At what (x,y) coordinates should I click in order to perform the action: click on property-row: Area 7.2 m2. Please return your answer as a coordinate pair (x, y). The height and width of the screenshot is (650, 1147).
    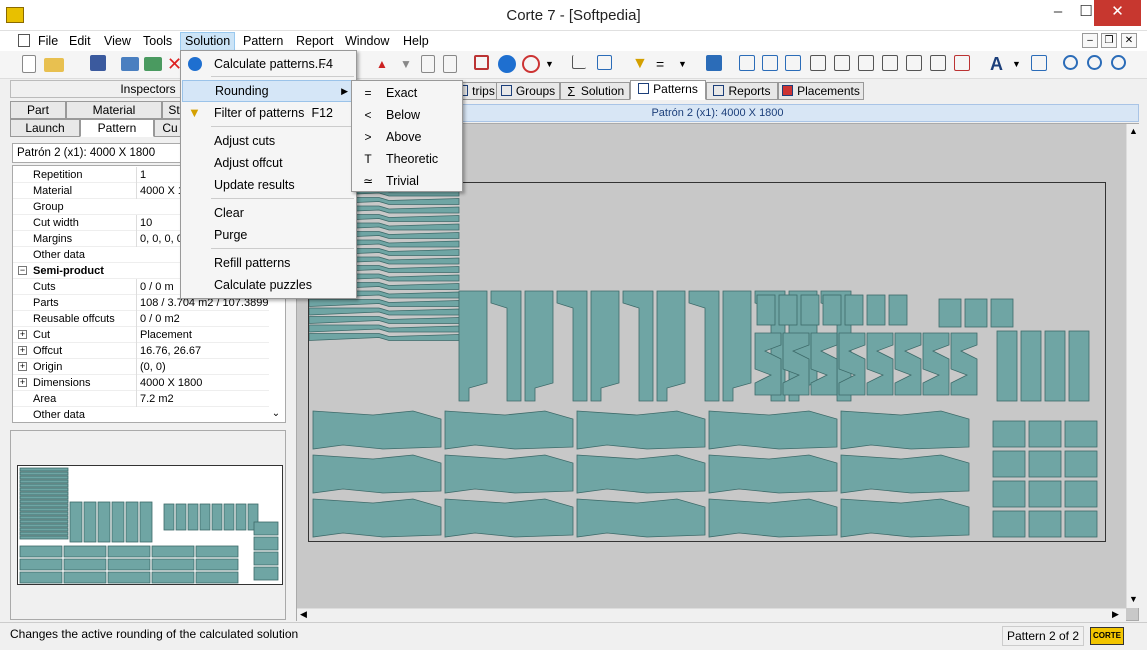
    Looking at the image, I should click on (141, 399).